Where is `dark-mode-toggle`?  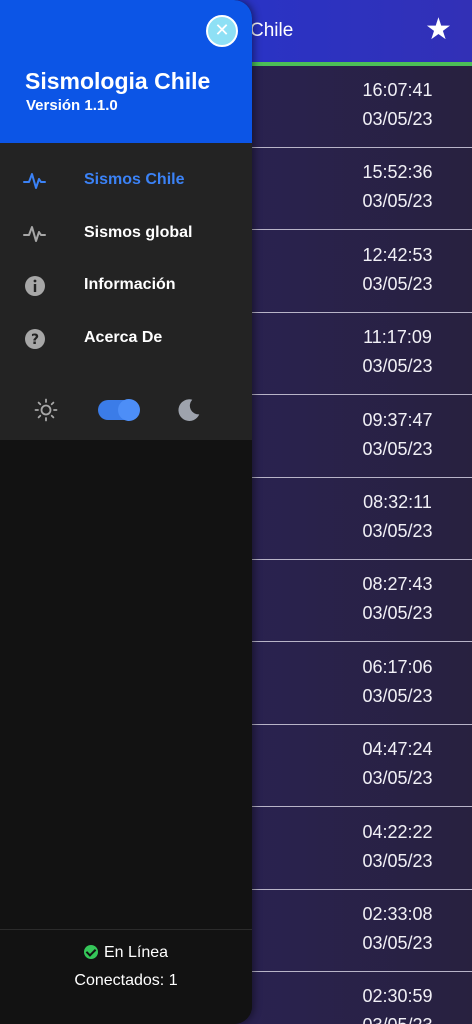 dark-mode-toggle is located at coordinates (119, 410).